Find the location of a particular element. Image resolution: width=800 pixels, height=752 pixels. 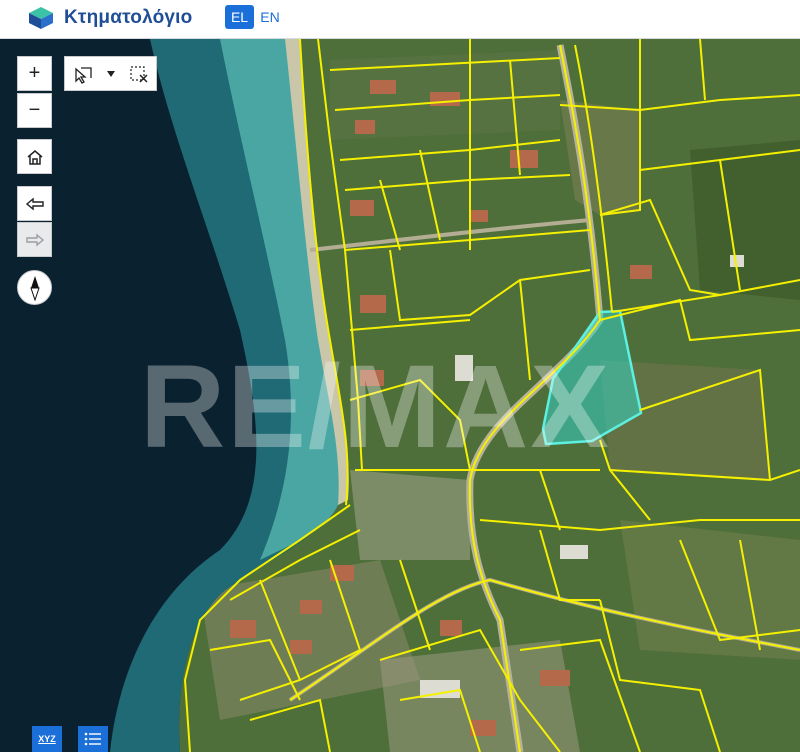

compass-button is located at coordinates (34, 287).